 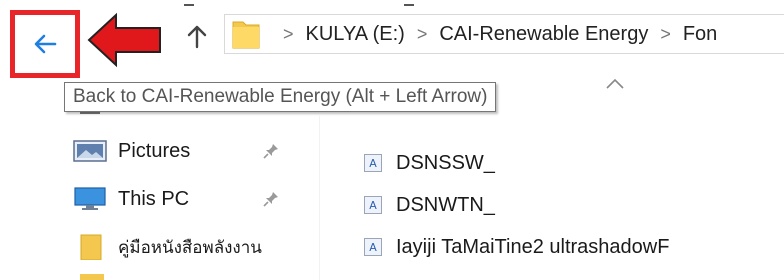 I want to click on sidebar-item-thai-folder: คู่มือหนังสือพลังงาน, so click(x=192, y=247).